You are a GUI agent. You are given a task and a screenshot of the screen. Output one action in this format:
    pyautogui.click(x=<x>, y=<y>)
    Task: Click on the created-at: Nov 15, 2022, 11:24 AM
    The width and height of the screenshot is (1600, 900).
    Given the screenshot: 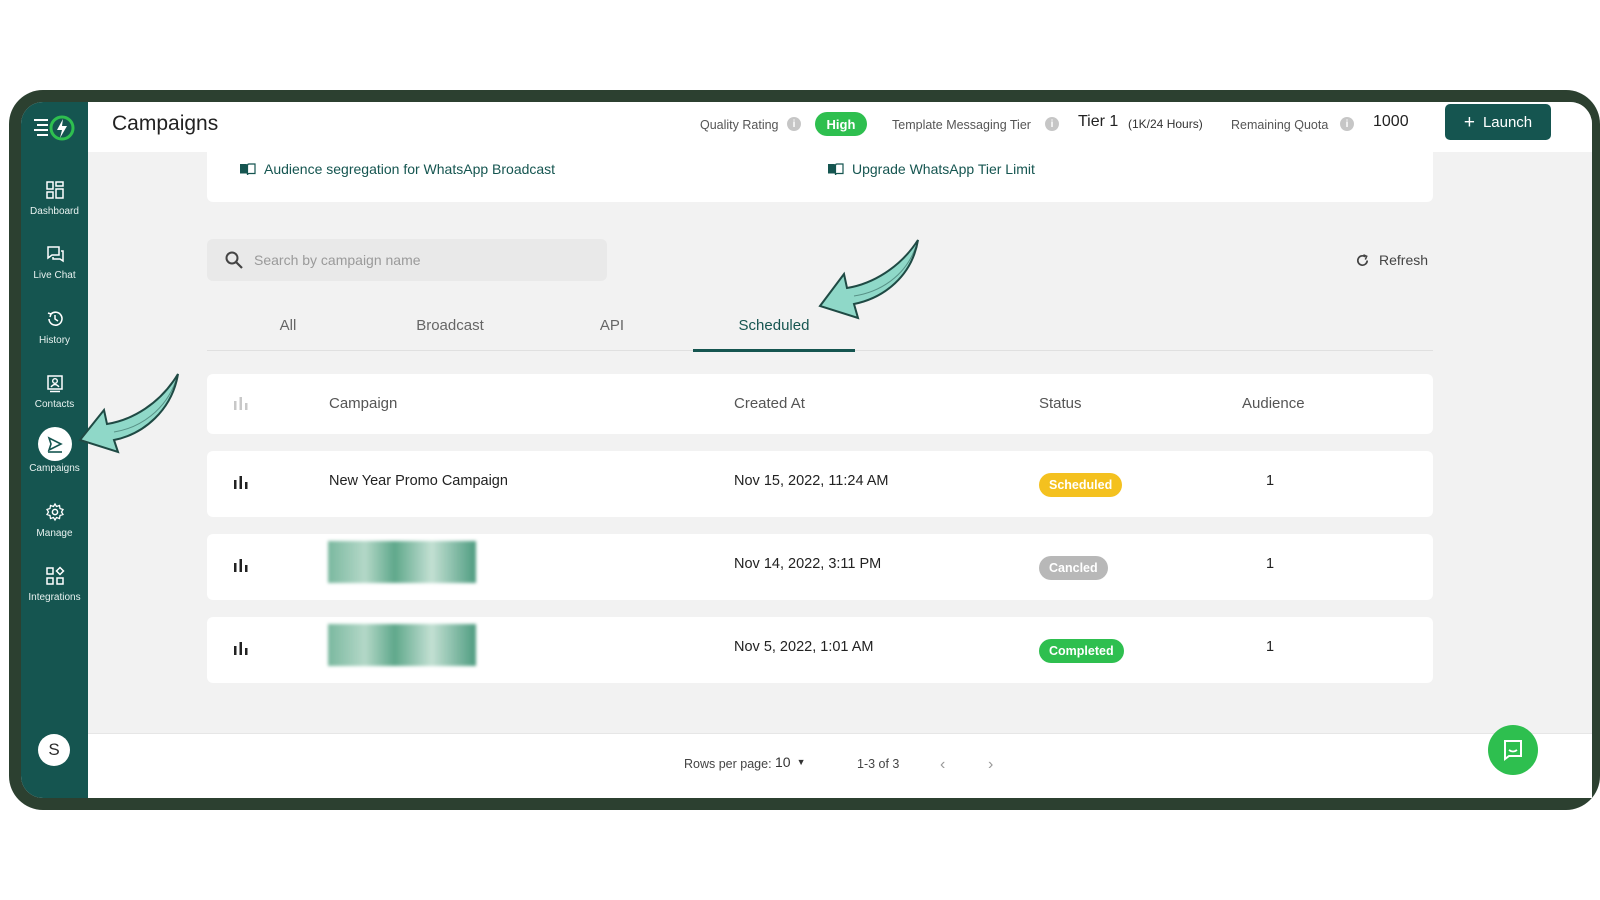 What is the action you would take?
    pyautogui.click(x=811, y=481)
    